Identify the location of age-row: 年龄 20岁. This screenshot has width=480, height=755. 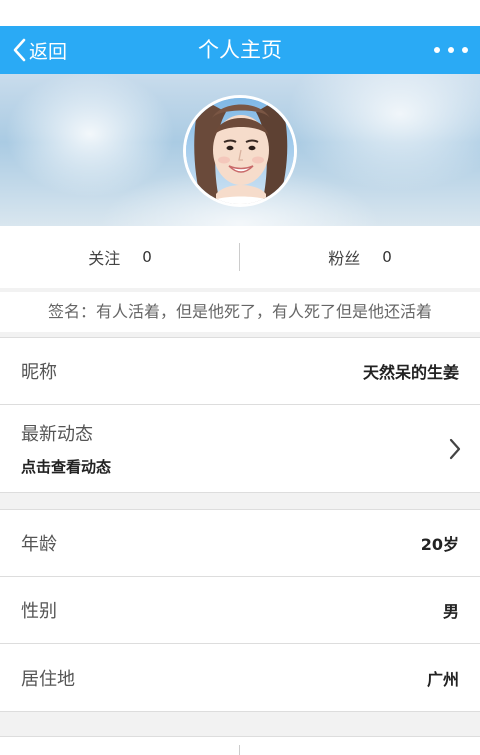
(240, 543).